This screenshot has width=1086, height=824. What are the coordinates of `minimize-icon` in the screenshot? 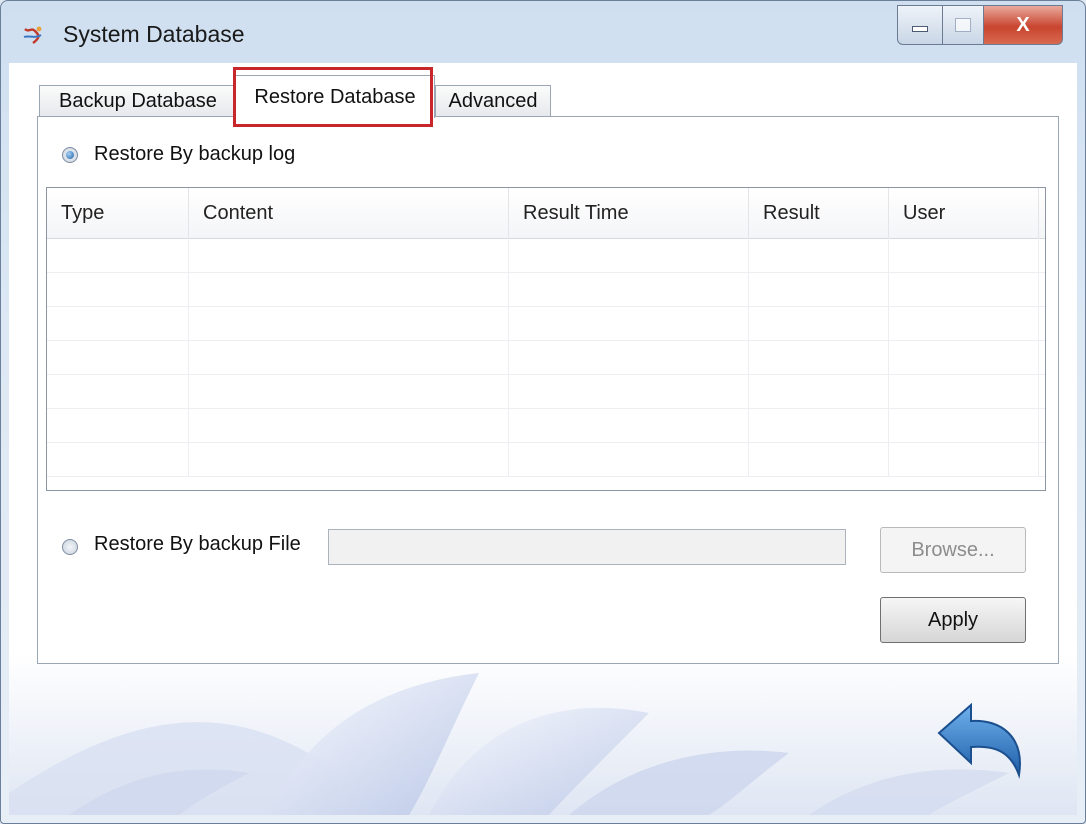 It's located at (920, 29).